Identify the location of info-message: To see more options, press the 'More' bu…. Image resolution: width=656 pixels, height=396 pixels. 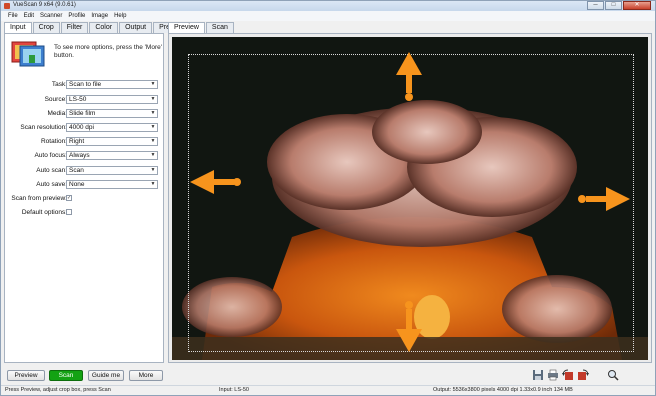
(108, 51).